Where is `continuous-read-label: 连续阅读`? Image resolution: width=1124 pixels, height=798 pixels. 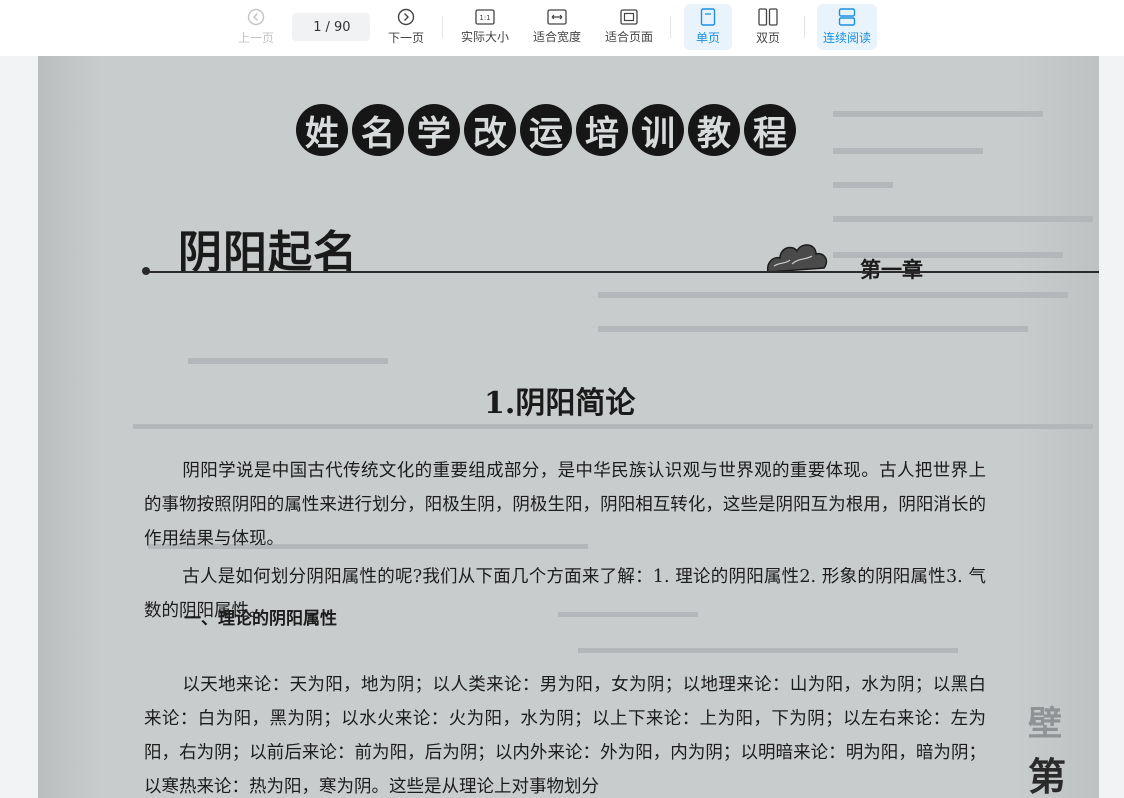 continuous-read-label: 连续阅读 is located at coordinates (846, 38).